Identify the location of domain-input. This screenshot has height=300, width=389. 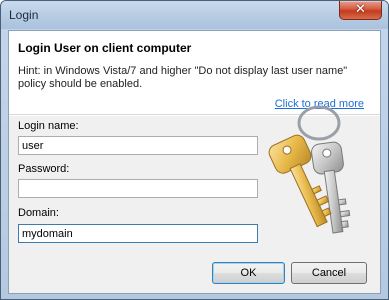
(138, 233).